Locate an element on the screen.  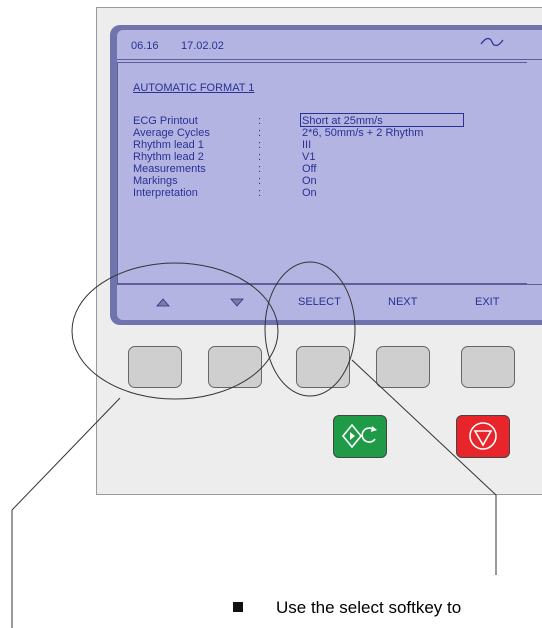
instruction-text: Use the select softkey to is located at coordinates (369, 607).